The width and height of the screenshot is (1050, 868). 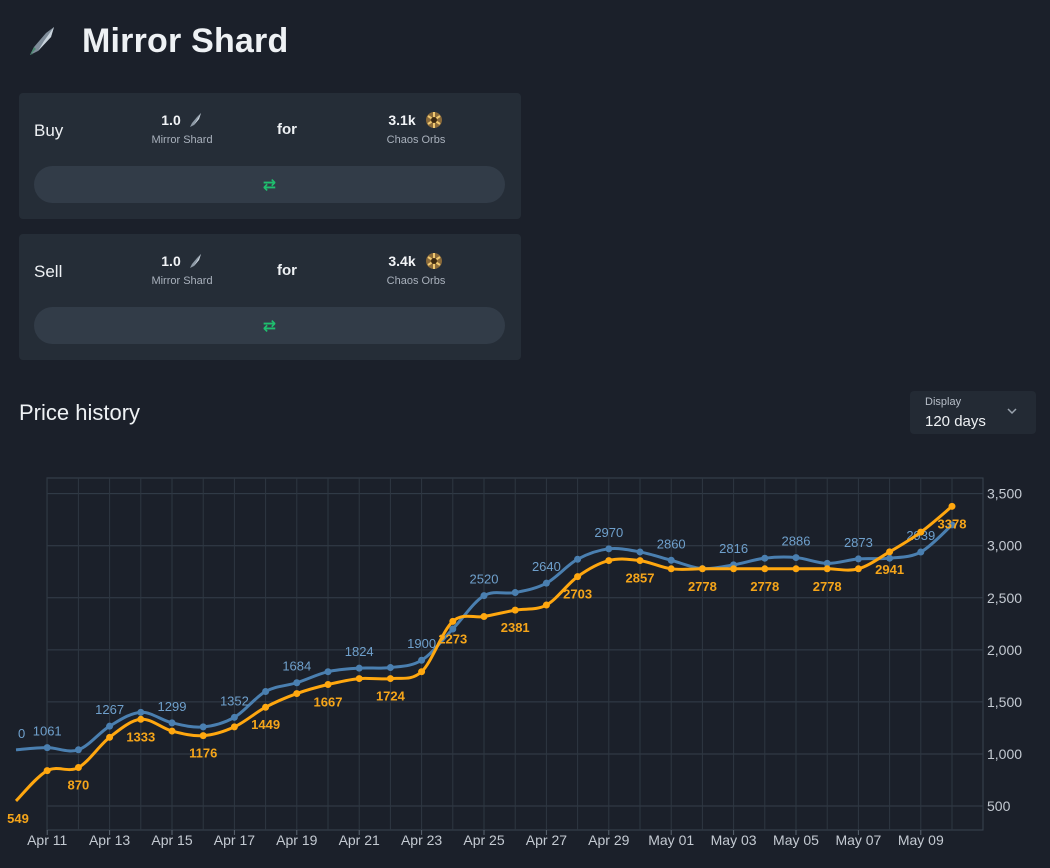 I want to click on x-tick-label: May 01, so click(x=671, y=840).